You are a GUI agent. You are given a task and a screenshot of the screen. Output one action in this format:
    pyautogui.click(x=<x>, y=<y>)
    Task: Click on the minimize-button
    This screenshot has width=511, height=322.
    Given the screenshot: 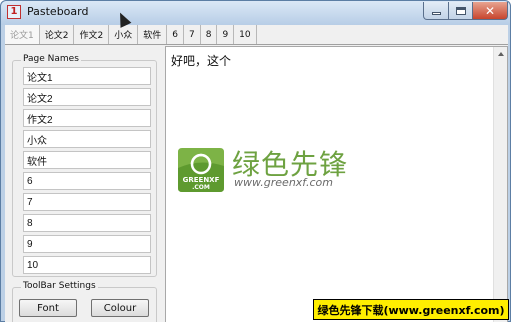 What is the action you would take?
    pyautogui.click(x=436, y=11)
    